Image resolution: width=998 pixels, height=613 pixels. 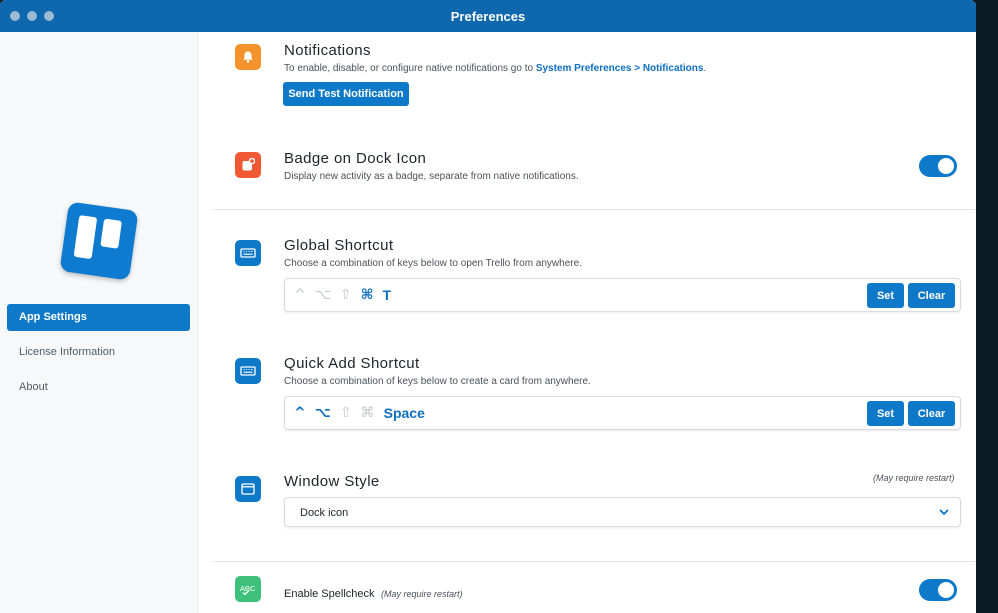 I want to click on window-controls, so click(x=32, y=16).